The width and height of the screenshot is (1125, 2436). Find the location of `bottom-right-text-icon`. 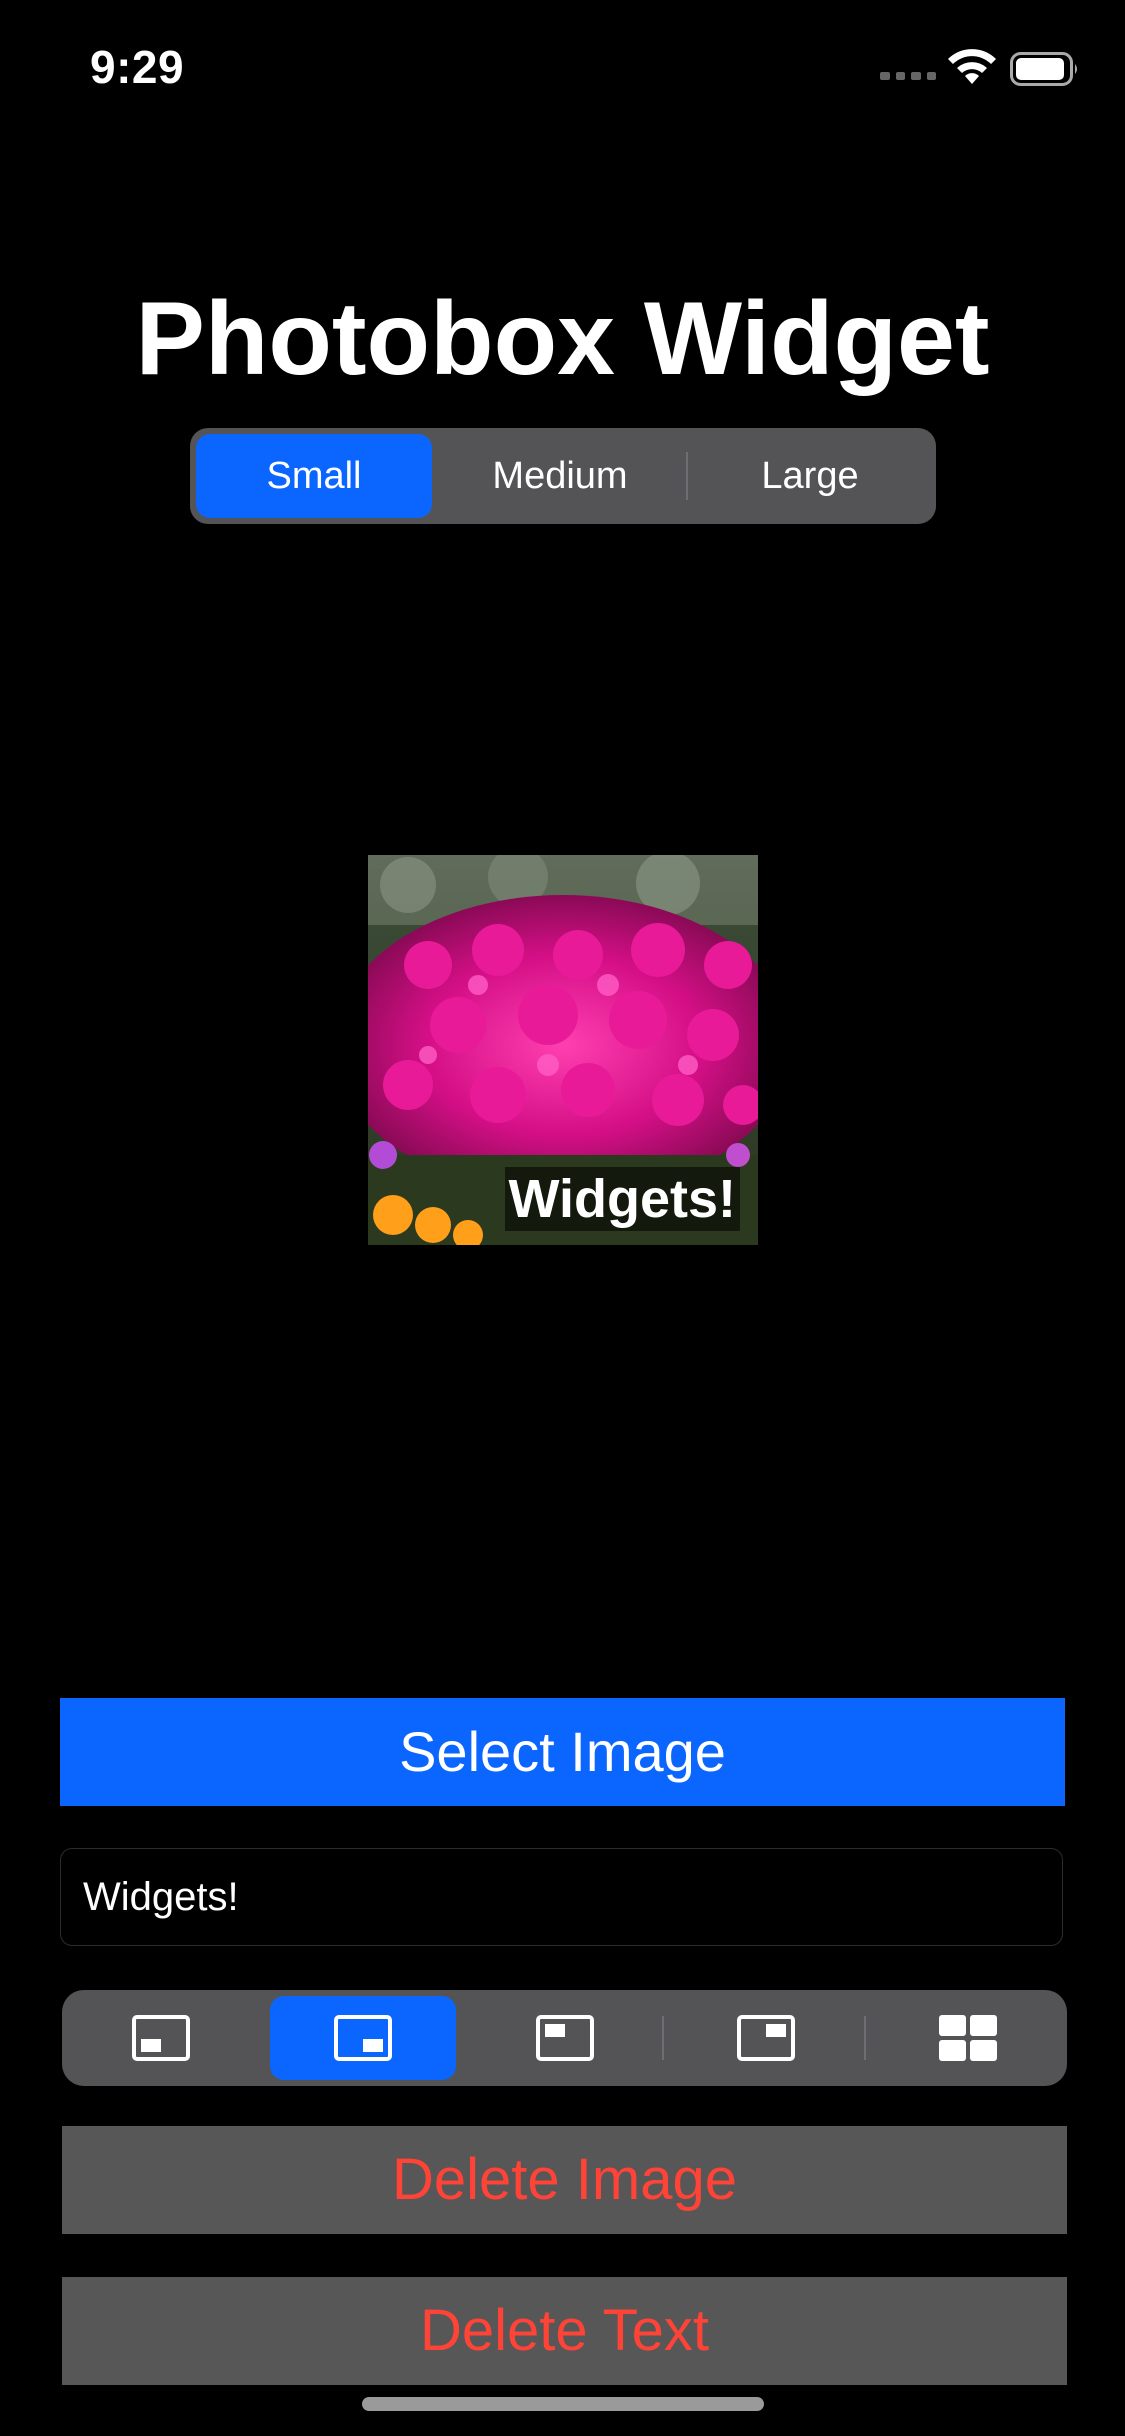

bottom-right-text-icon is located at coordinates (363, 2038).